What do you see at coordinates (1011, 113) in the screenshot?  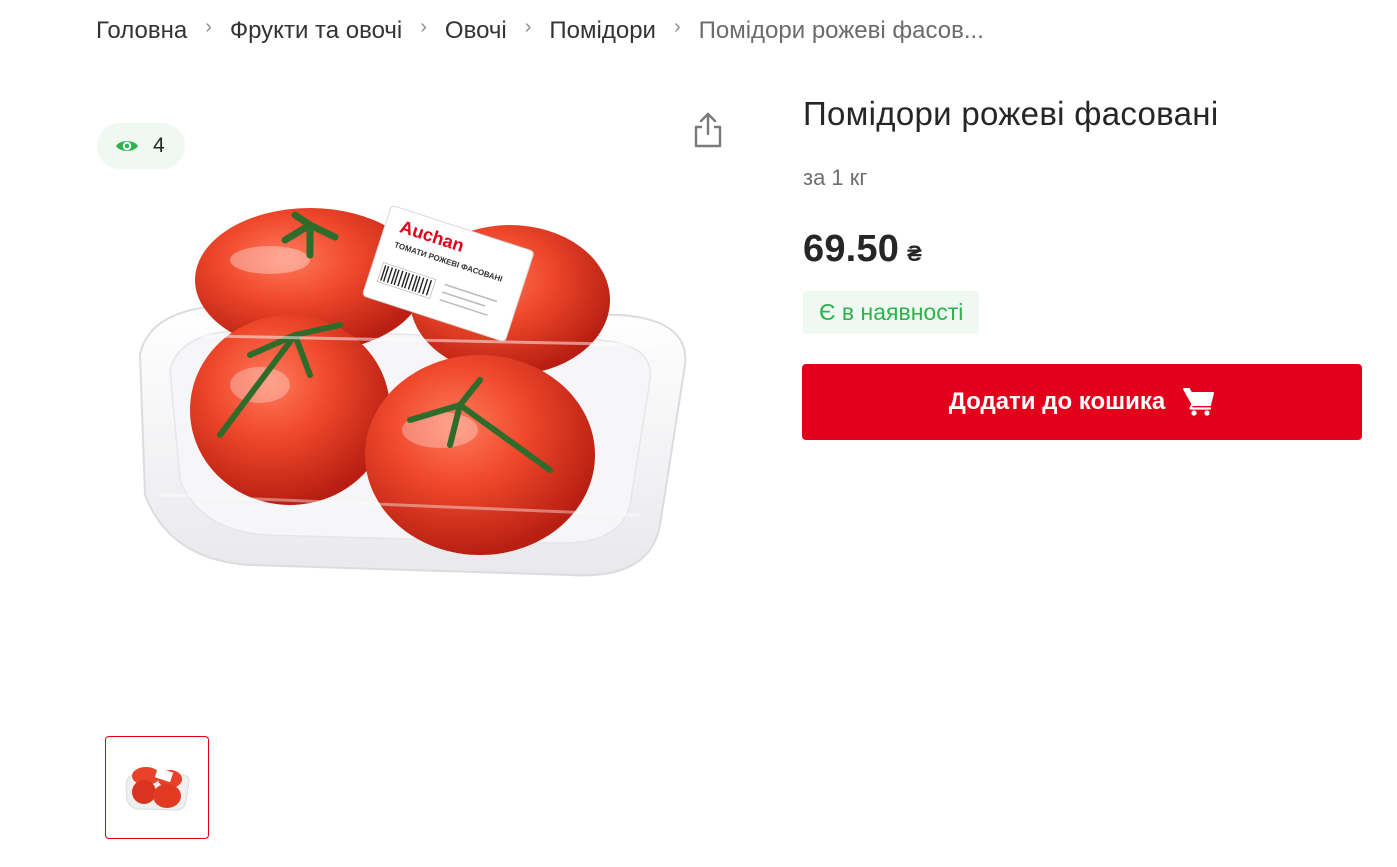 I see `product-title: Помідори рожеві фасовані` at bounding box center [1011, 113].